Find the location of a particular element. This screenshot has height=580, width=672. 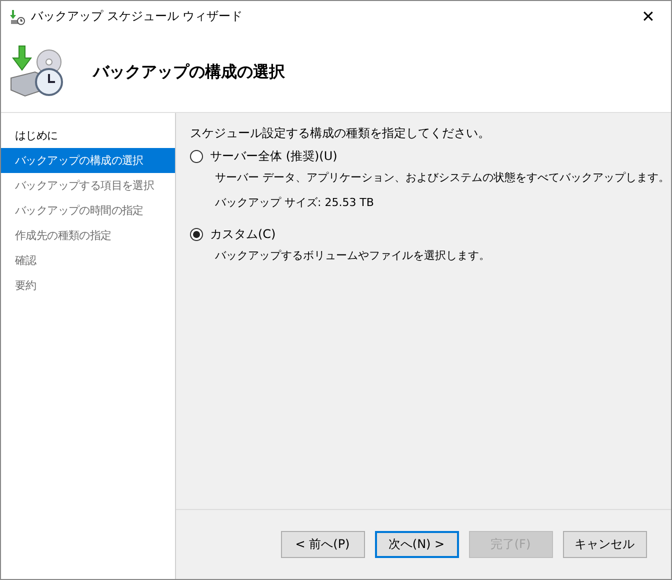

wizard-button: < 前へ(P) is located at coordinates (322, 544).